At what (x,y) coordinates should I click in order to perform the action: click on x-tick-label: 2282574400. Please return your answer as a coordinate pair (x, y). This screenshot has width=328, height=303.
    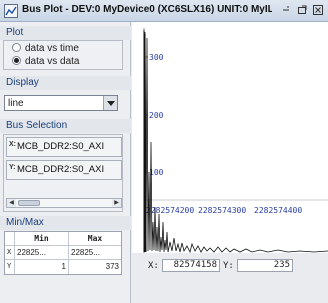
    Looking at the image, I should click on (278, 210).